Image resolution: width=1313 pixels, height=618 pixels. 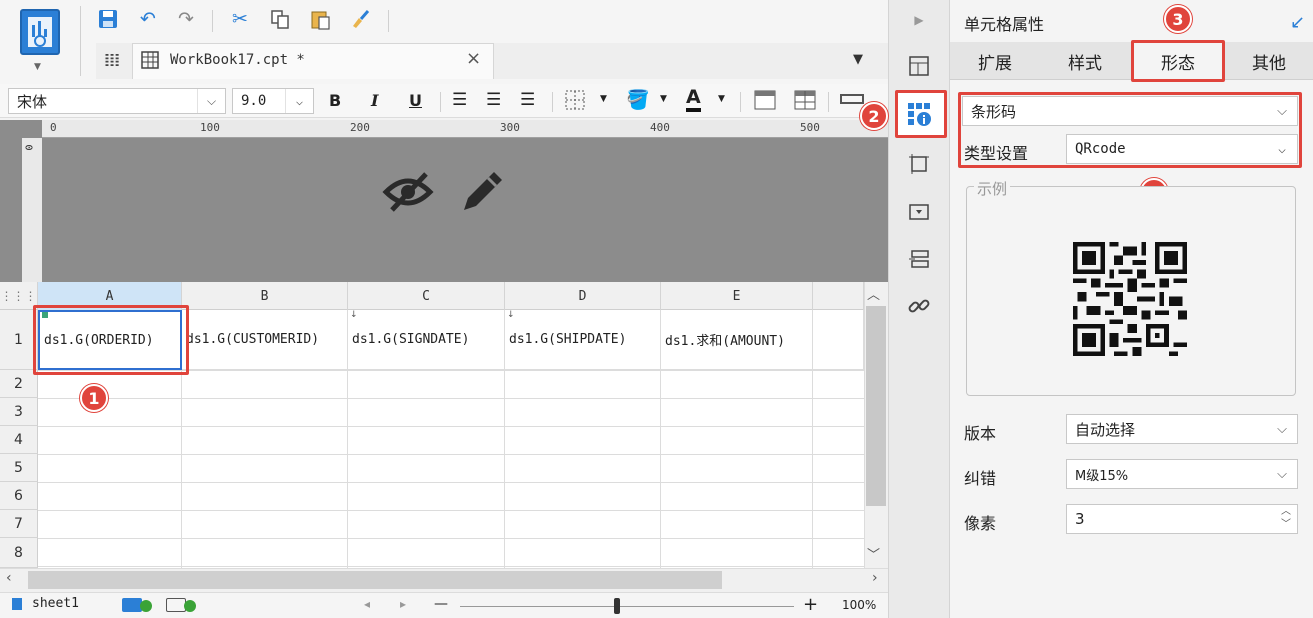 I want to click on zoom-slider-thumb, so click(x=617, y=606).